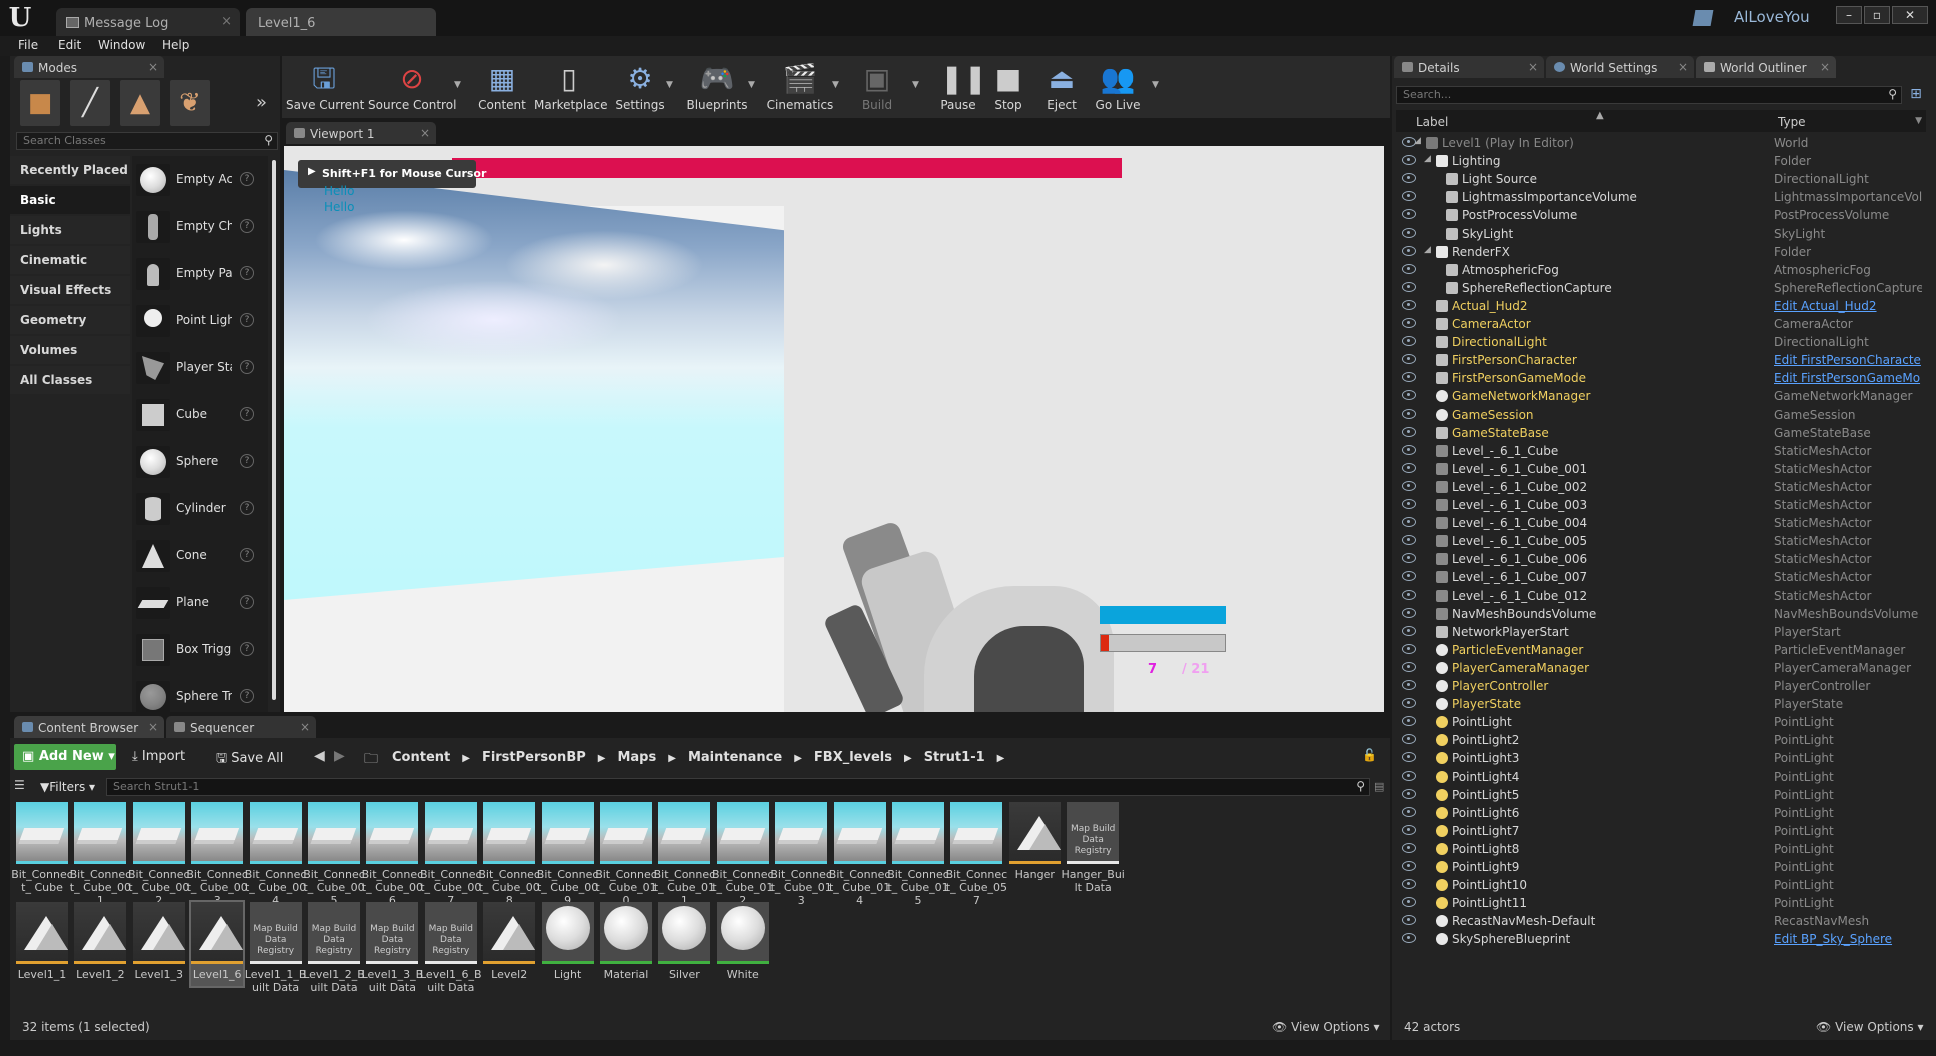 The image size is (1936, 1056). Describe the element at coordinates (509, 944) in the screenshot. I see `asset-tile: Level2` at that location.